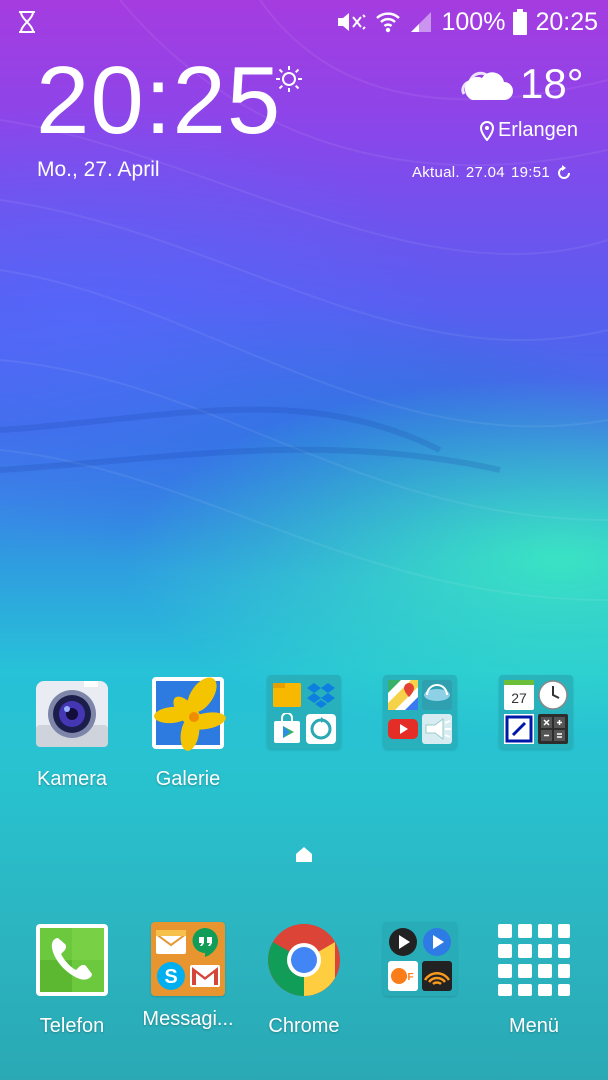  I want to click on app-label: Telefon, so click(72, 1026).